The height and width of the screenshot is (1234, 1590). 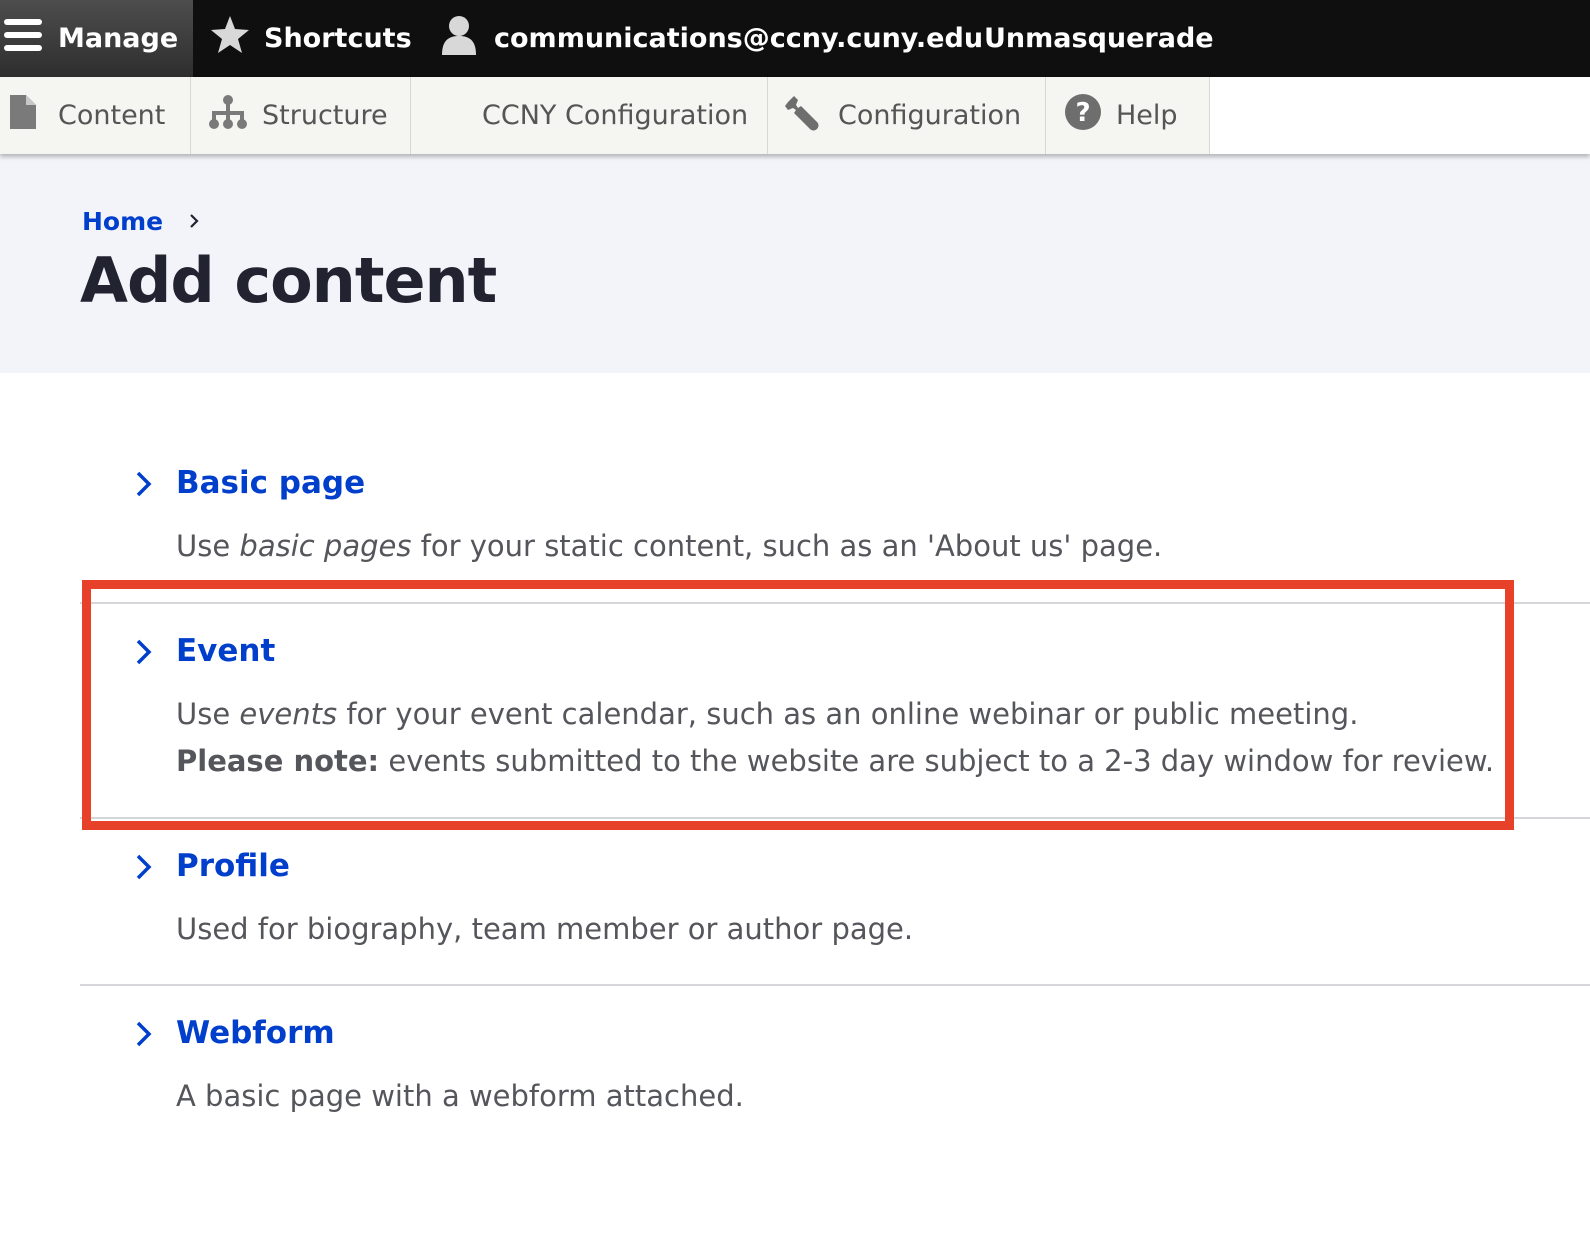 I want to click on breadcrumb-home-link: Home, so click(x=122, y=221).